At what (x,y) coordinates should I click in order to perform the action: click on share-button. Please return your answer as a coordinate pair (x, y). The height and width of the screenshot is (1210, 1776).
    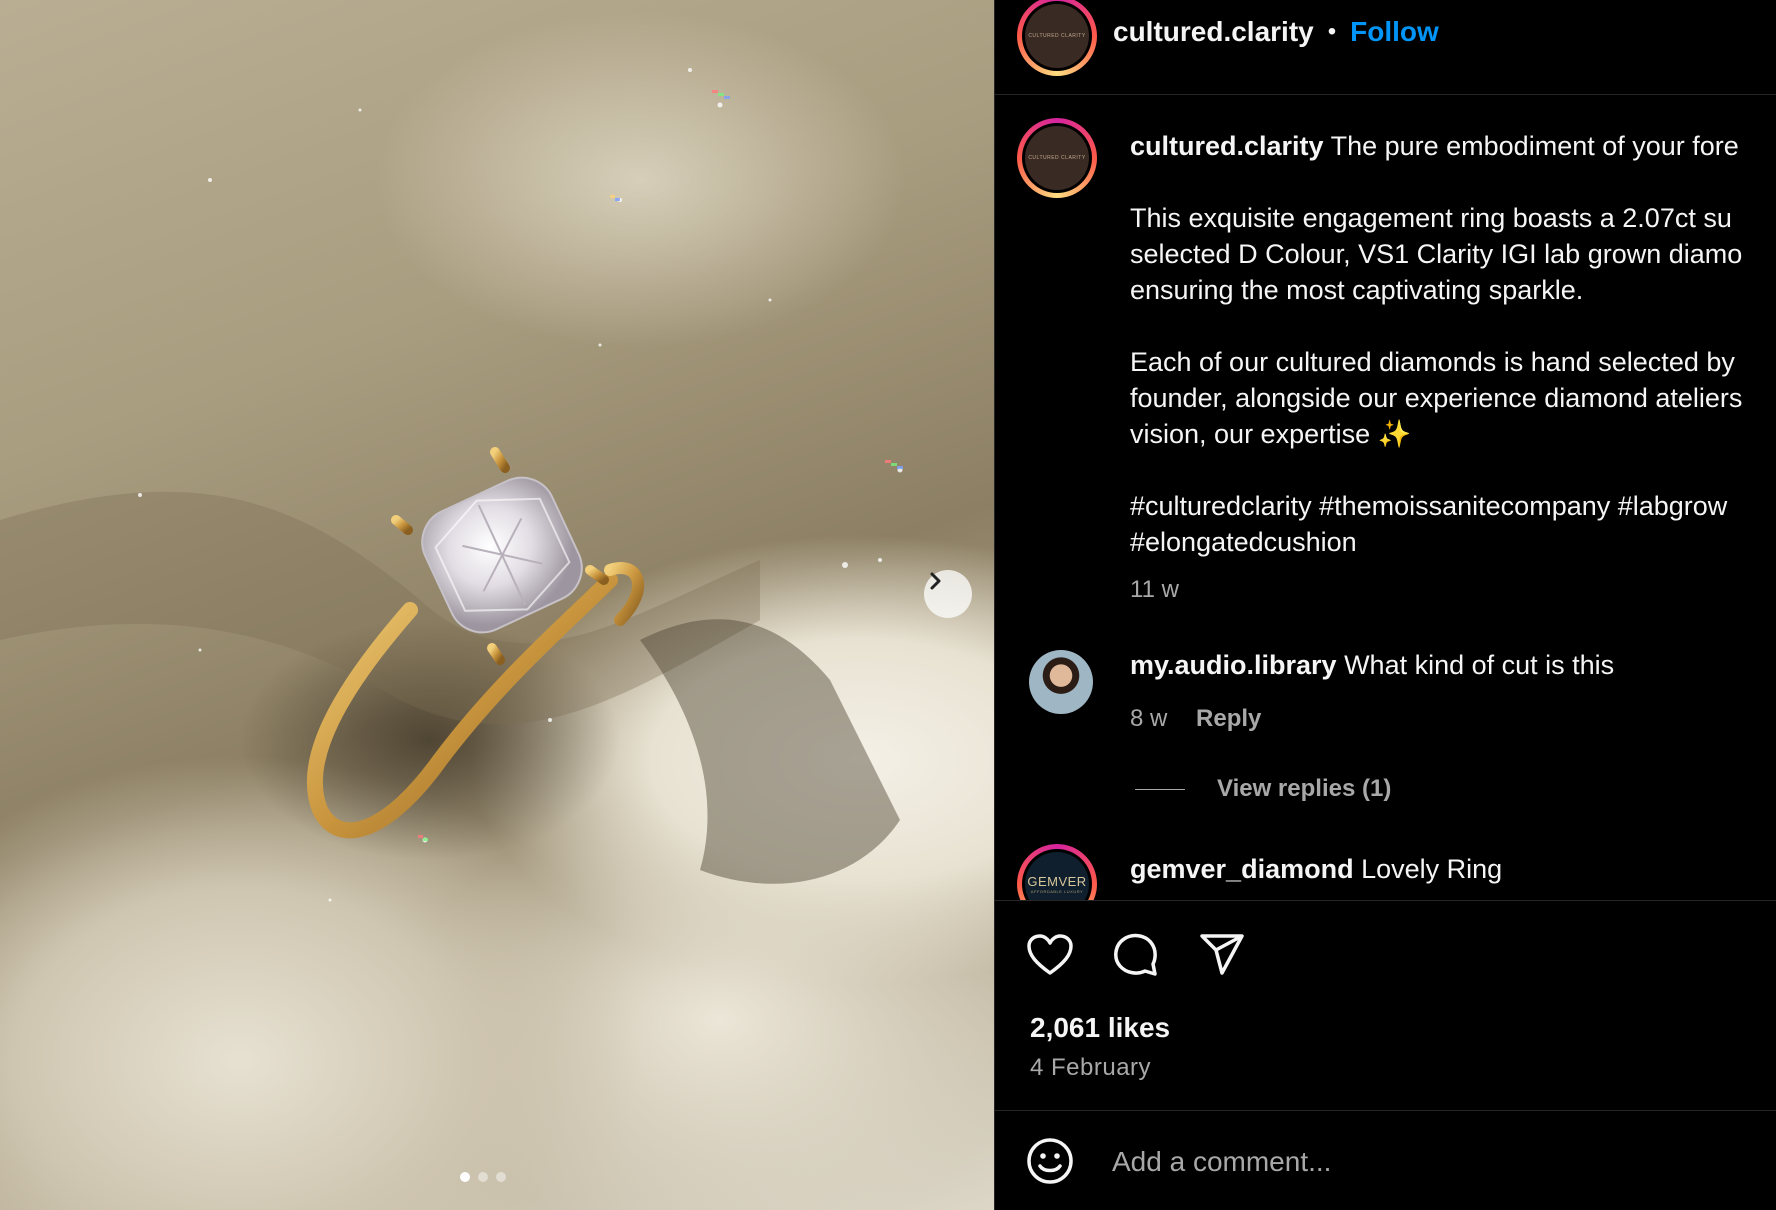
    Looking at the image, I should click on (1222, 955).